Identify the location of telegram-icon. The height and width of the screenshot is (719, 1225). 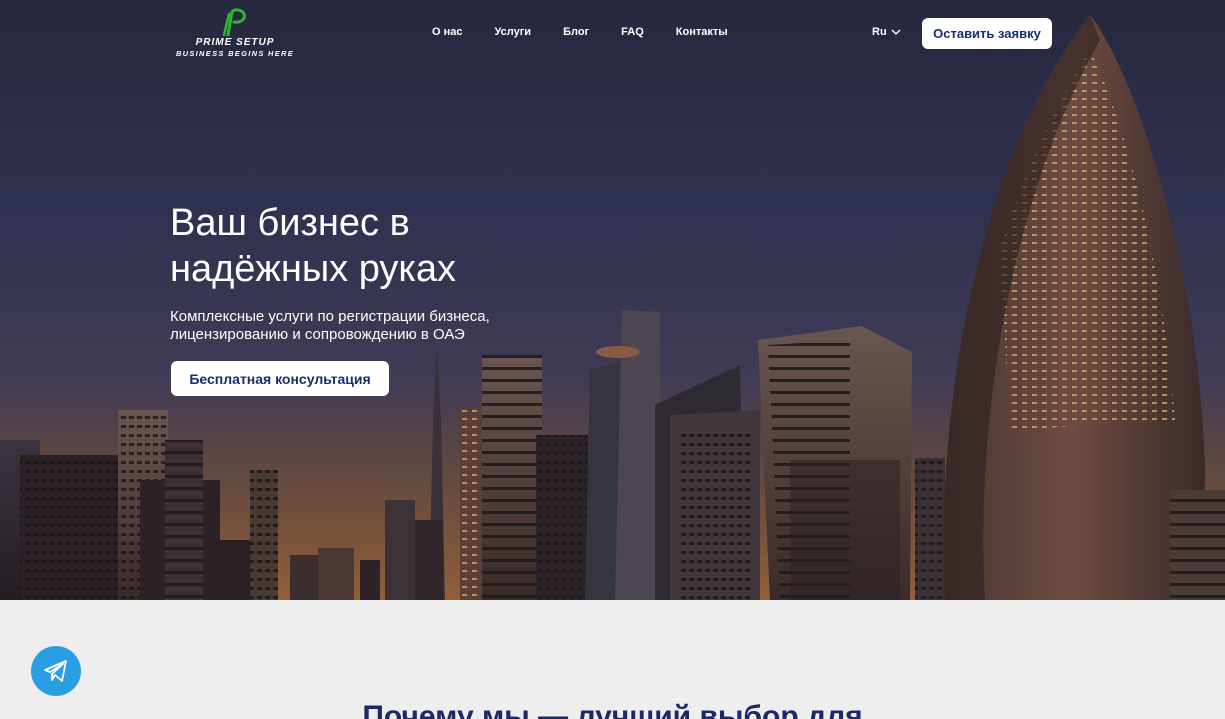
(55, 671).